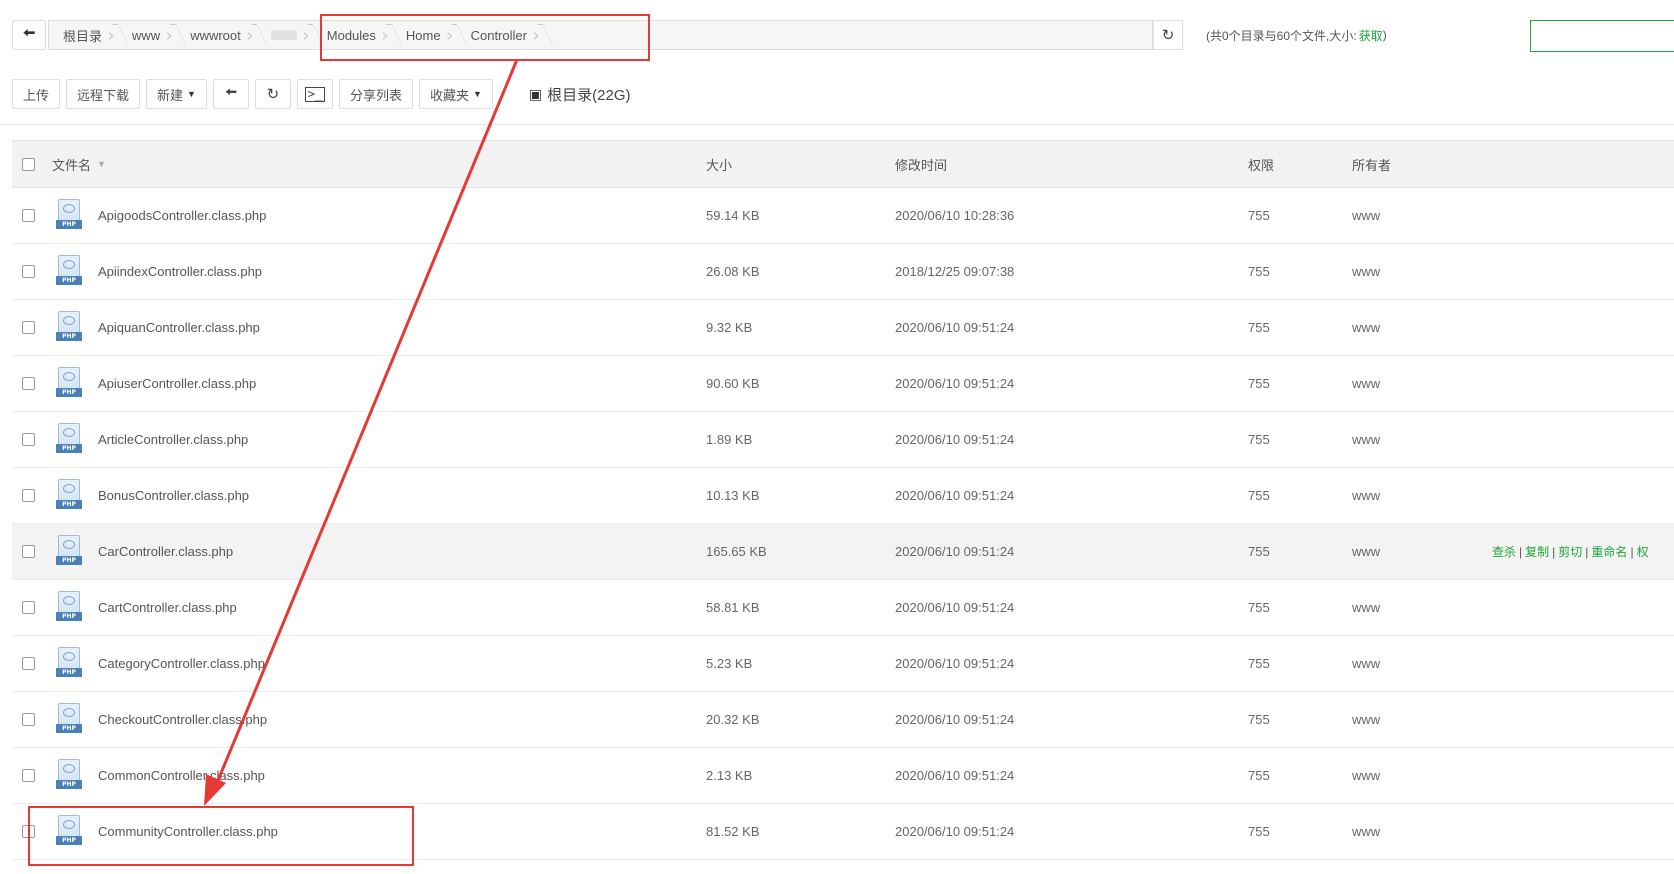 The width and height of the screenshot is (1674, 874). Describe the element at coordinates (1570, 551) in the screenshot. I see `cut-action-link: 剪切` at that location.